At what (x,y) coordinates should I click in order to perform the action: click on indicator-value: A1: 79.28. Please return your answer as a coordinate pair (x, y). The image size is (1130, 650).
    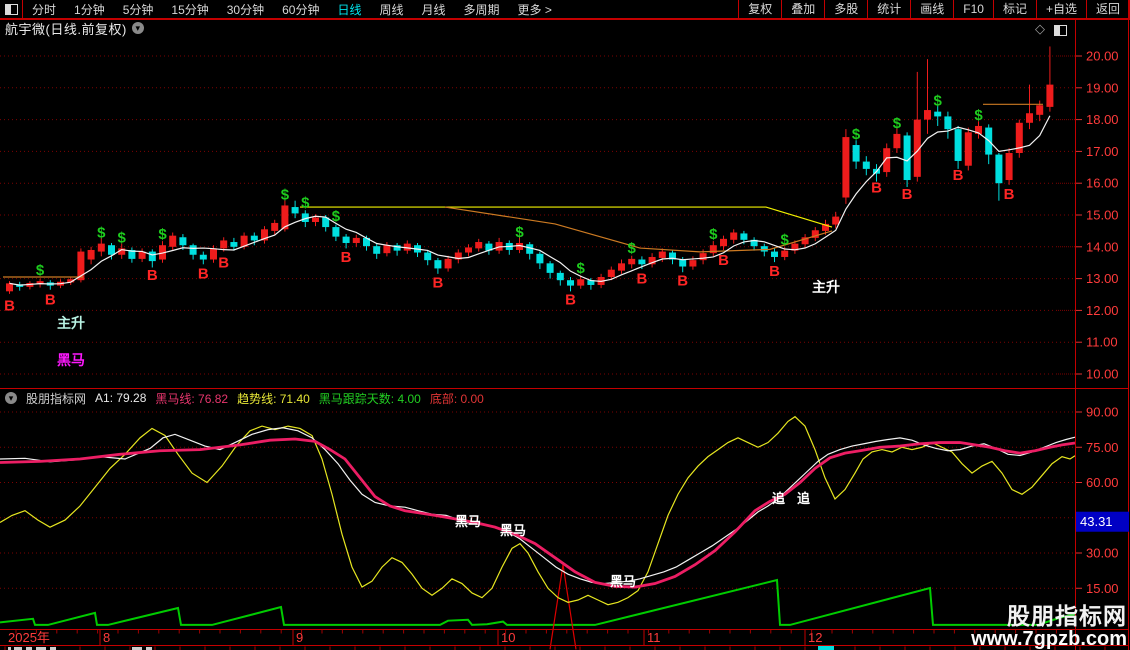
    Looking at the image, I should click on (121, 398).